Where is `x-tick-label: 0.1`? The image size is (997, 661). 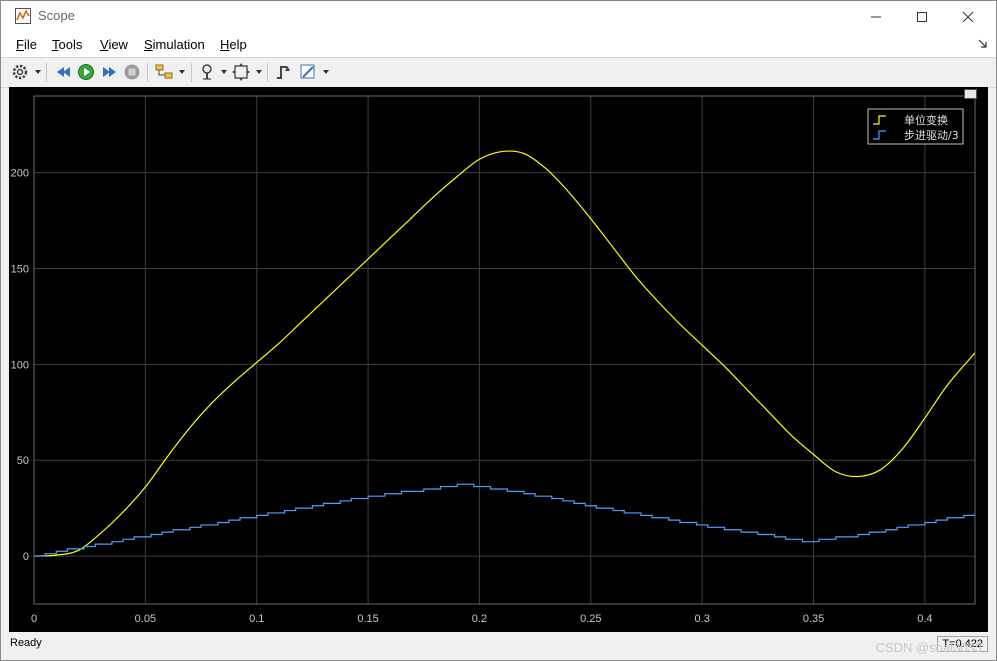 x-tick-label: 0.1 is located at coordinates (256, 619).